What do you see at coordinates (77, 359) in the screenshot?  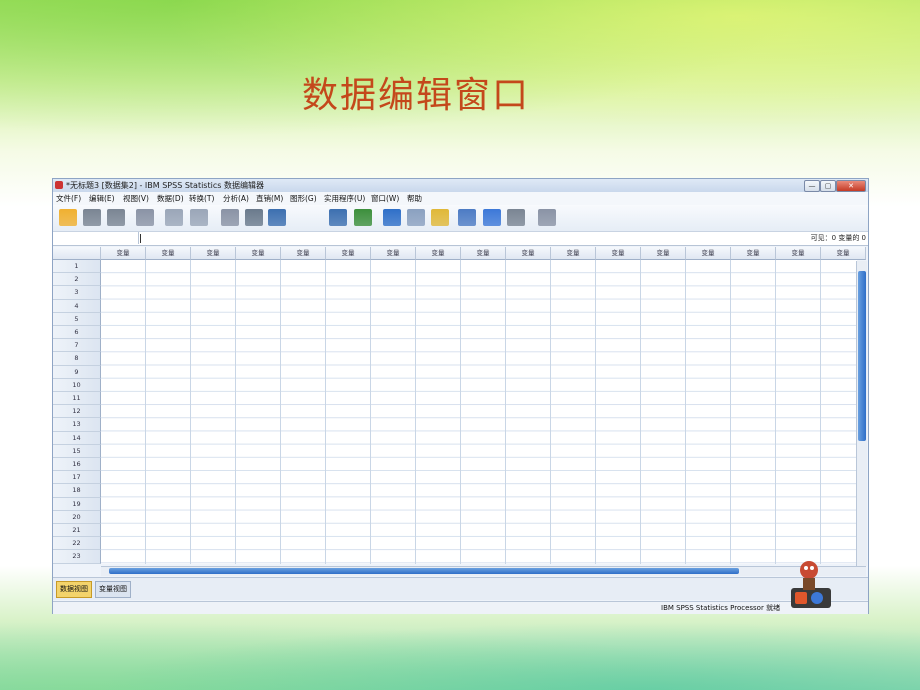 I see `row-header: 8` at bounding box center [77, 359].